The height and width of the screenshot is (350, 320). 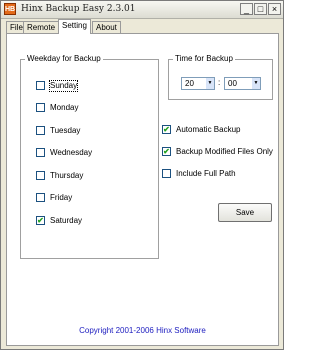 What do you see at coordinates (63, 86) in the screenshot?
I see `label-sunday: Sunday` at bounding box center [63, 86].